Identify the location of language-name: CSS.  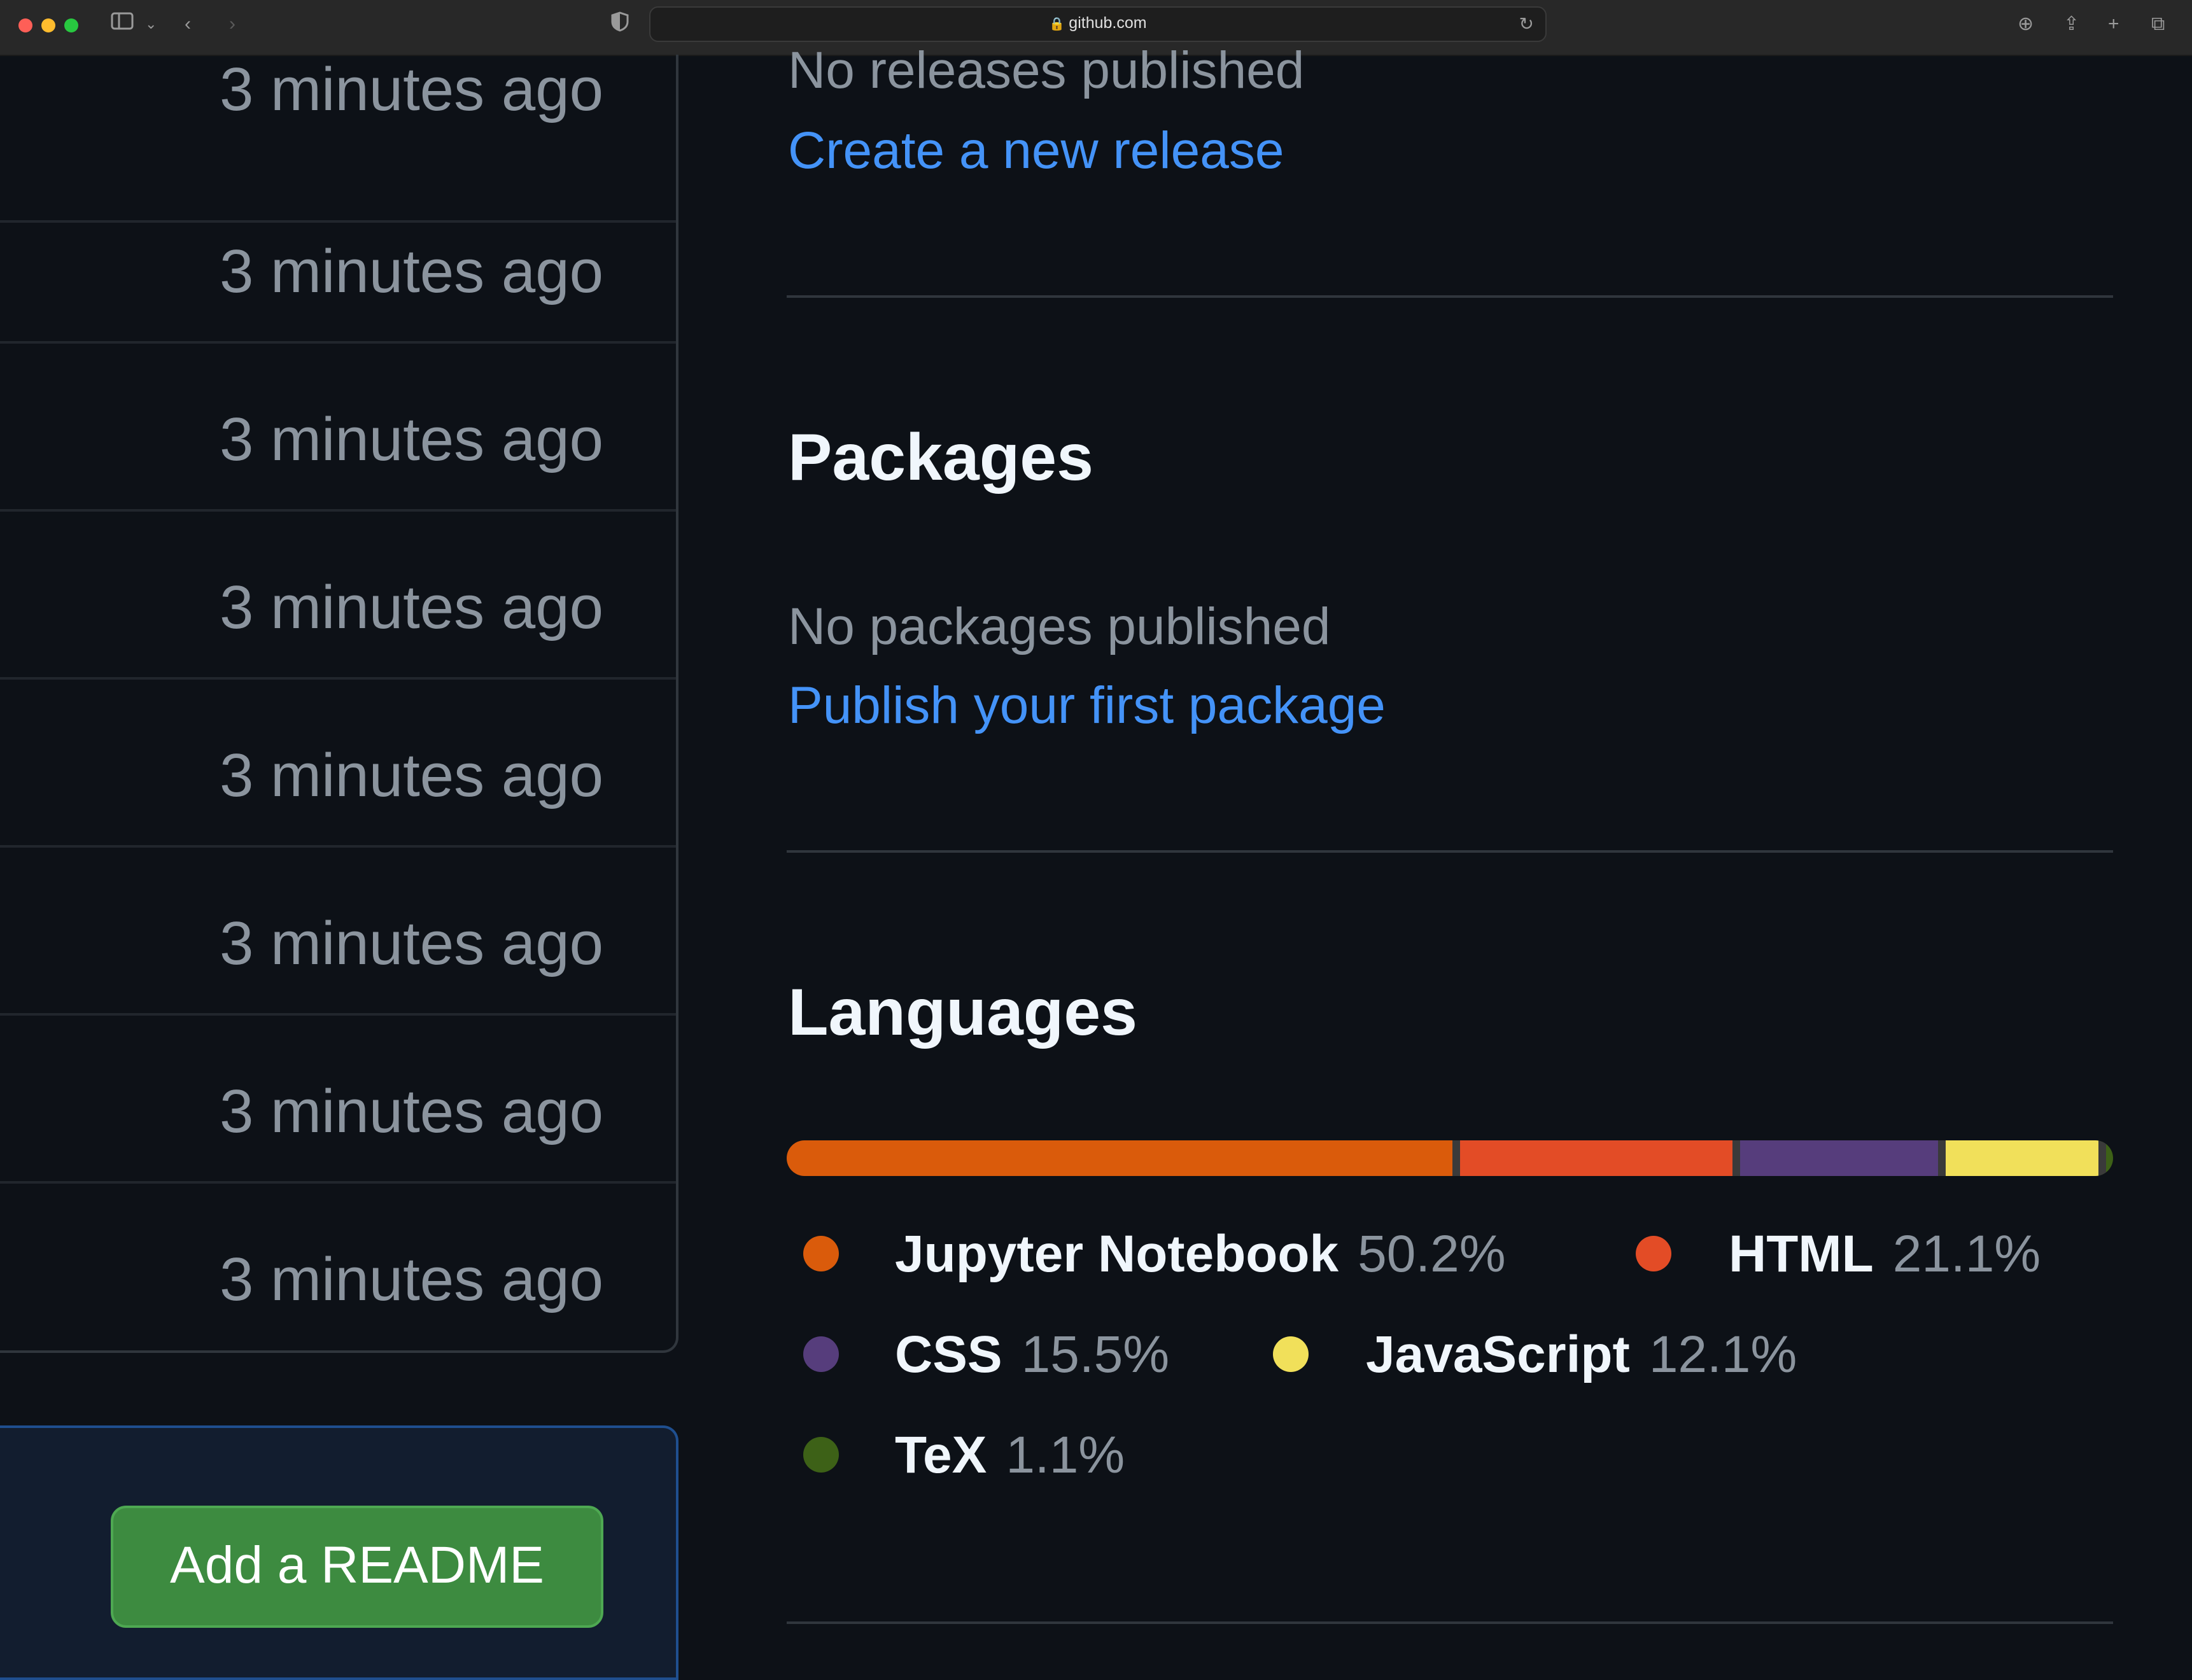
(949, 1354).